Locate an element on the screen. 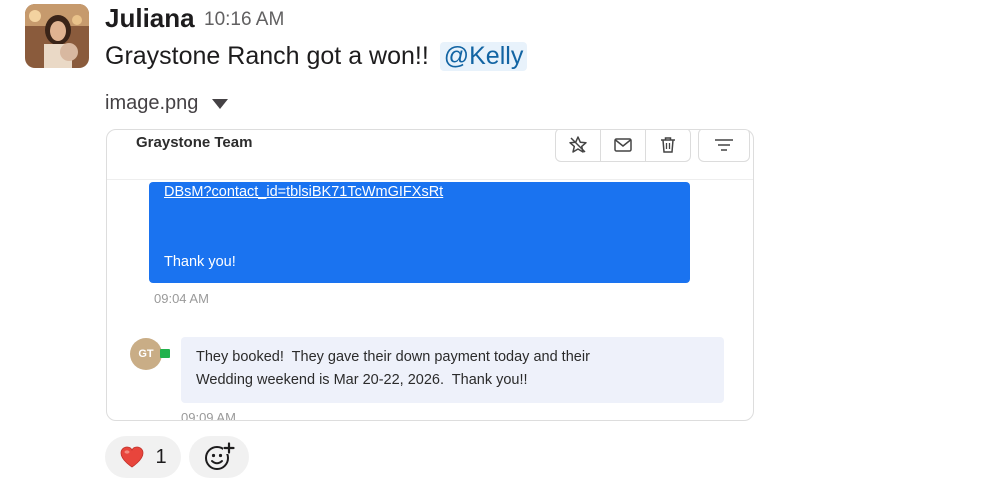  add-reaction-button is located at coordinates (219, 457).